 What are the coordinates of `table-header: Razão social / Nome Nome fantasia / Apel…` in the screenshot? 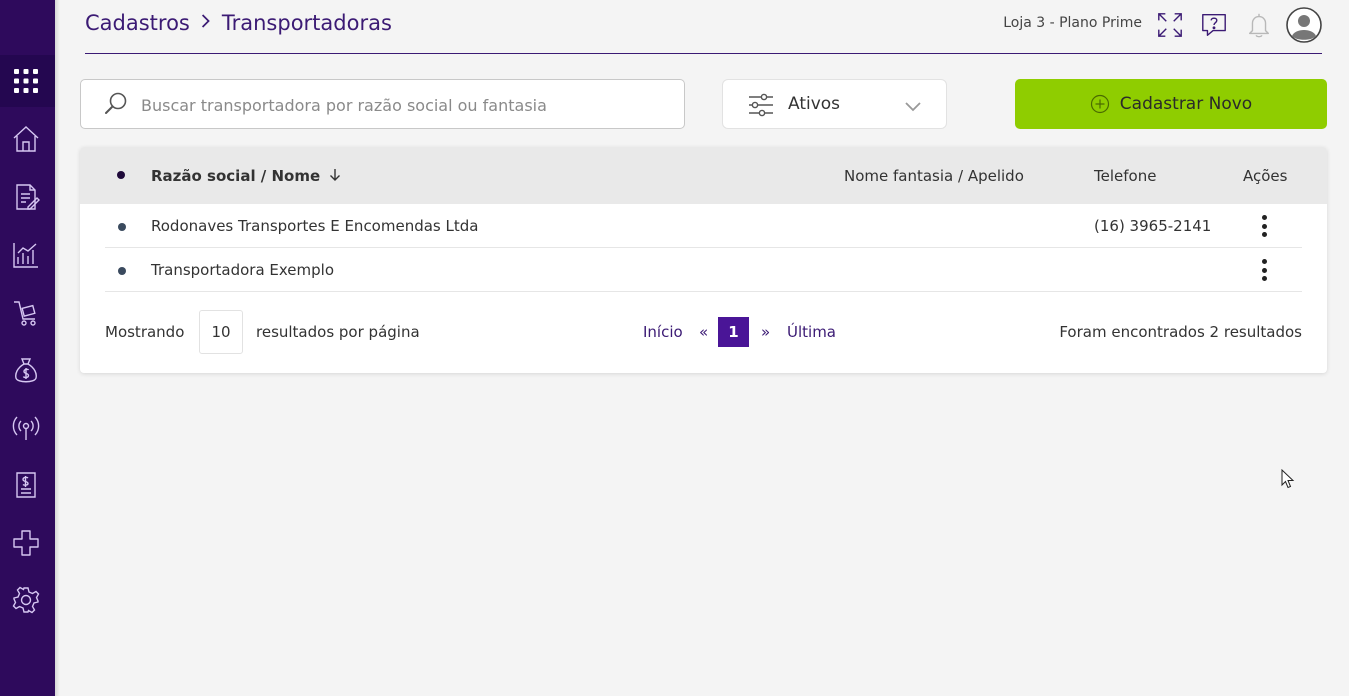 It's located at (703, 175).